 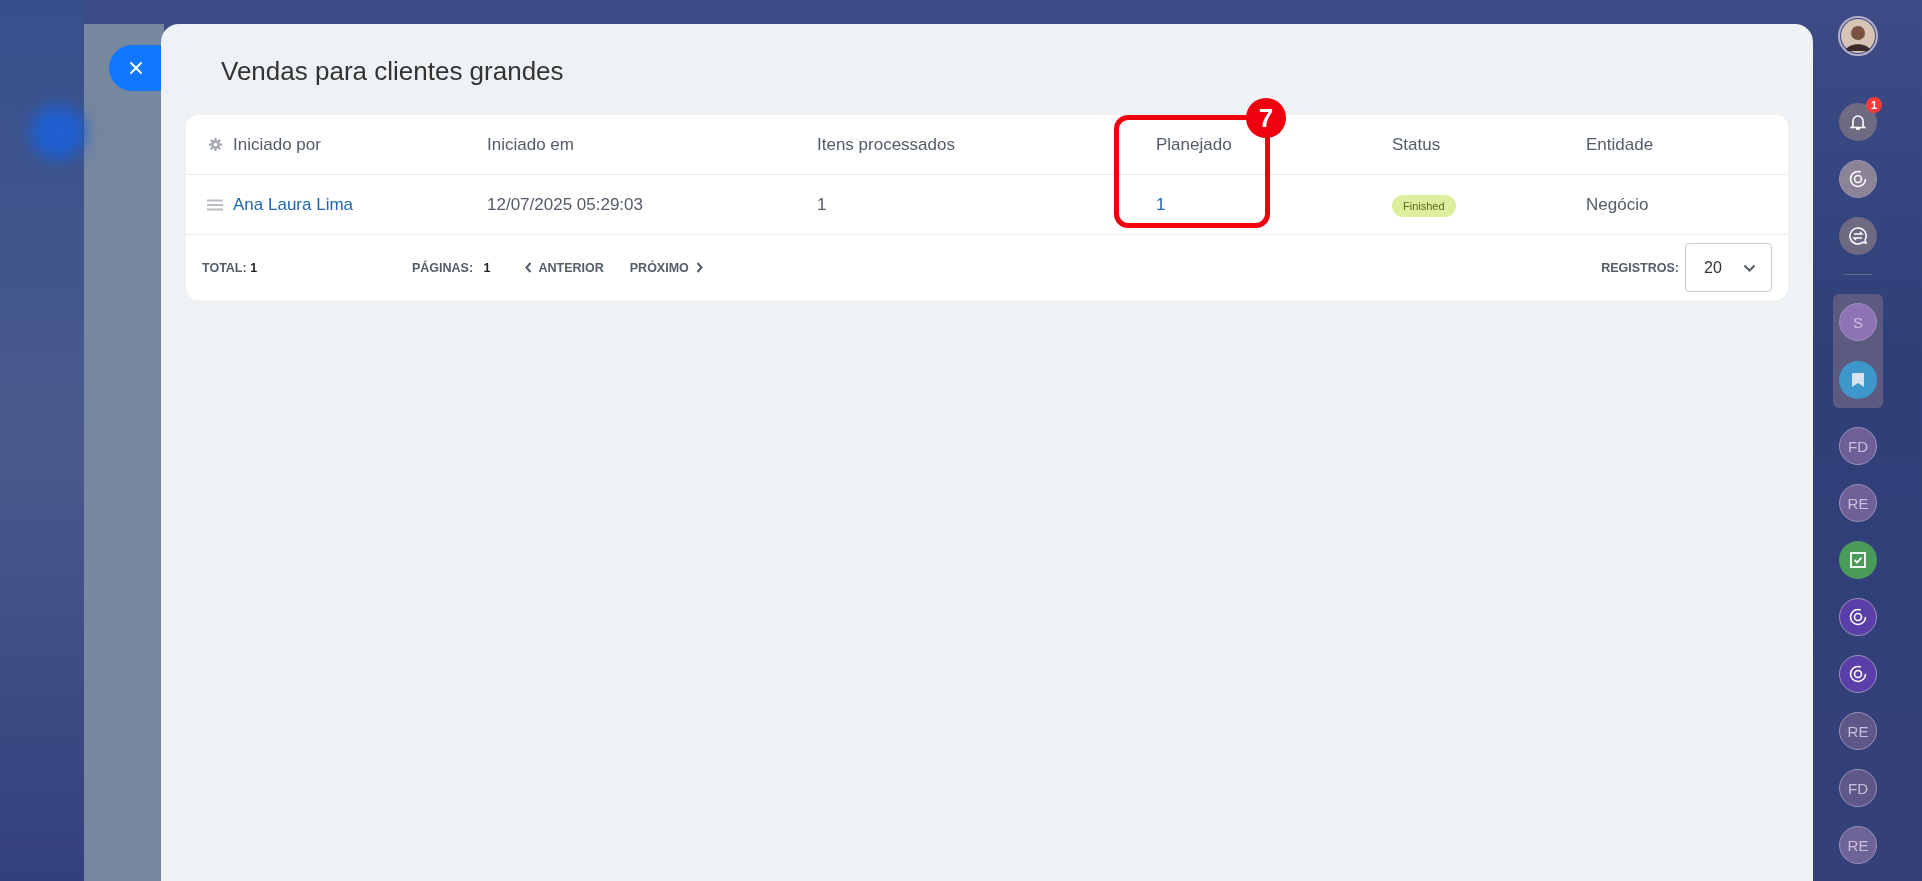 I want to click on bookmark-button, so click(x=1858, y=380).